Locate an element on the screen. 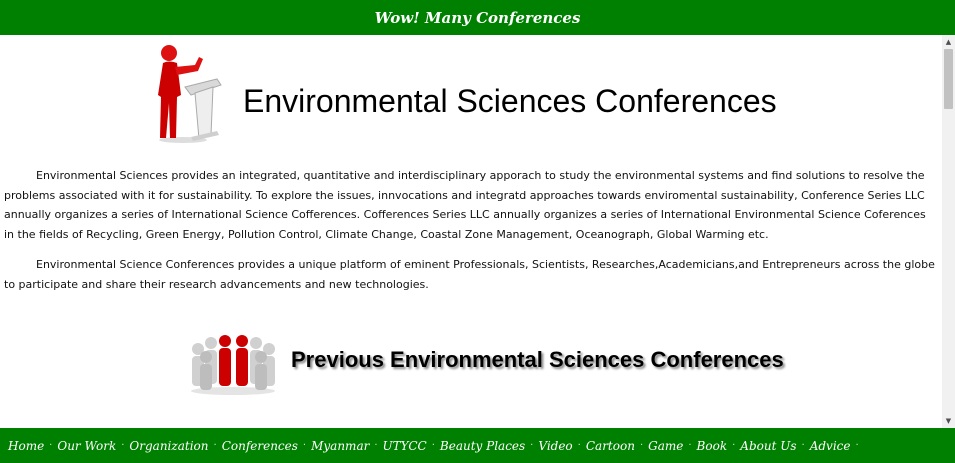 This screenshot has width=955, height=463. site-title: Wow! Many Conferences is located at coordinates (477, 17).